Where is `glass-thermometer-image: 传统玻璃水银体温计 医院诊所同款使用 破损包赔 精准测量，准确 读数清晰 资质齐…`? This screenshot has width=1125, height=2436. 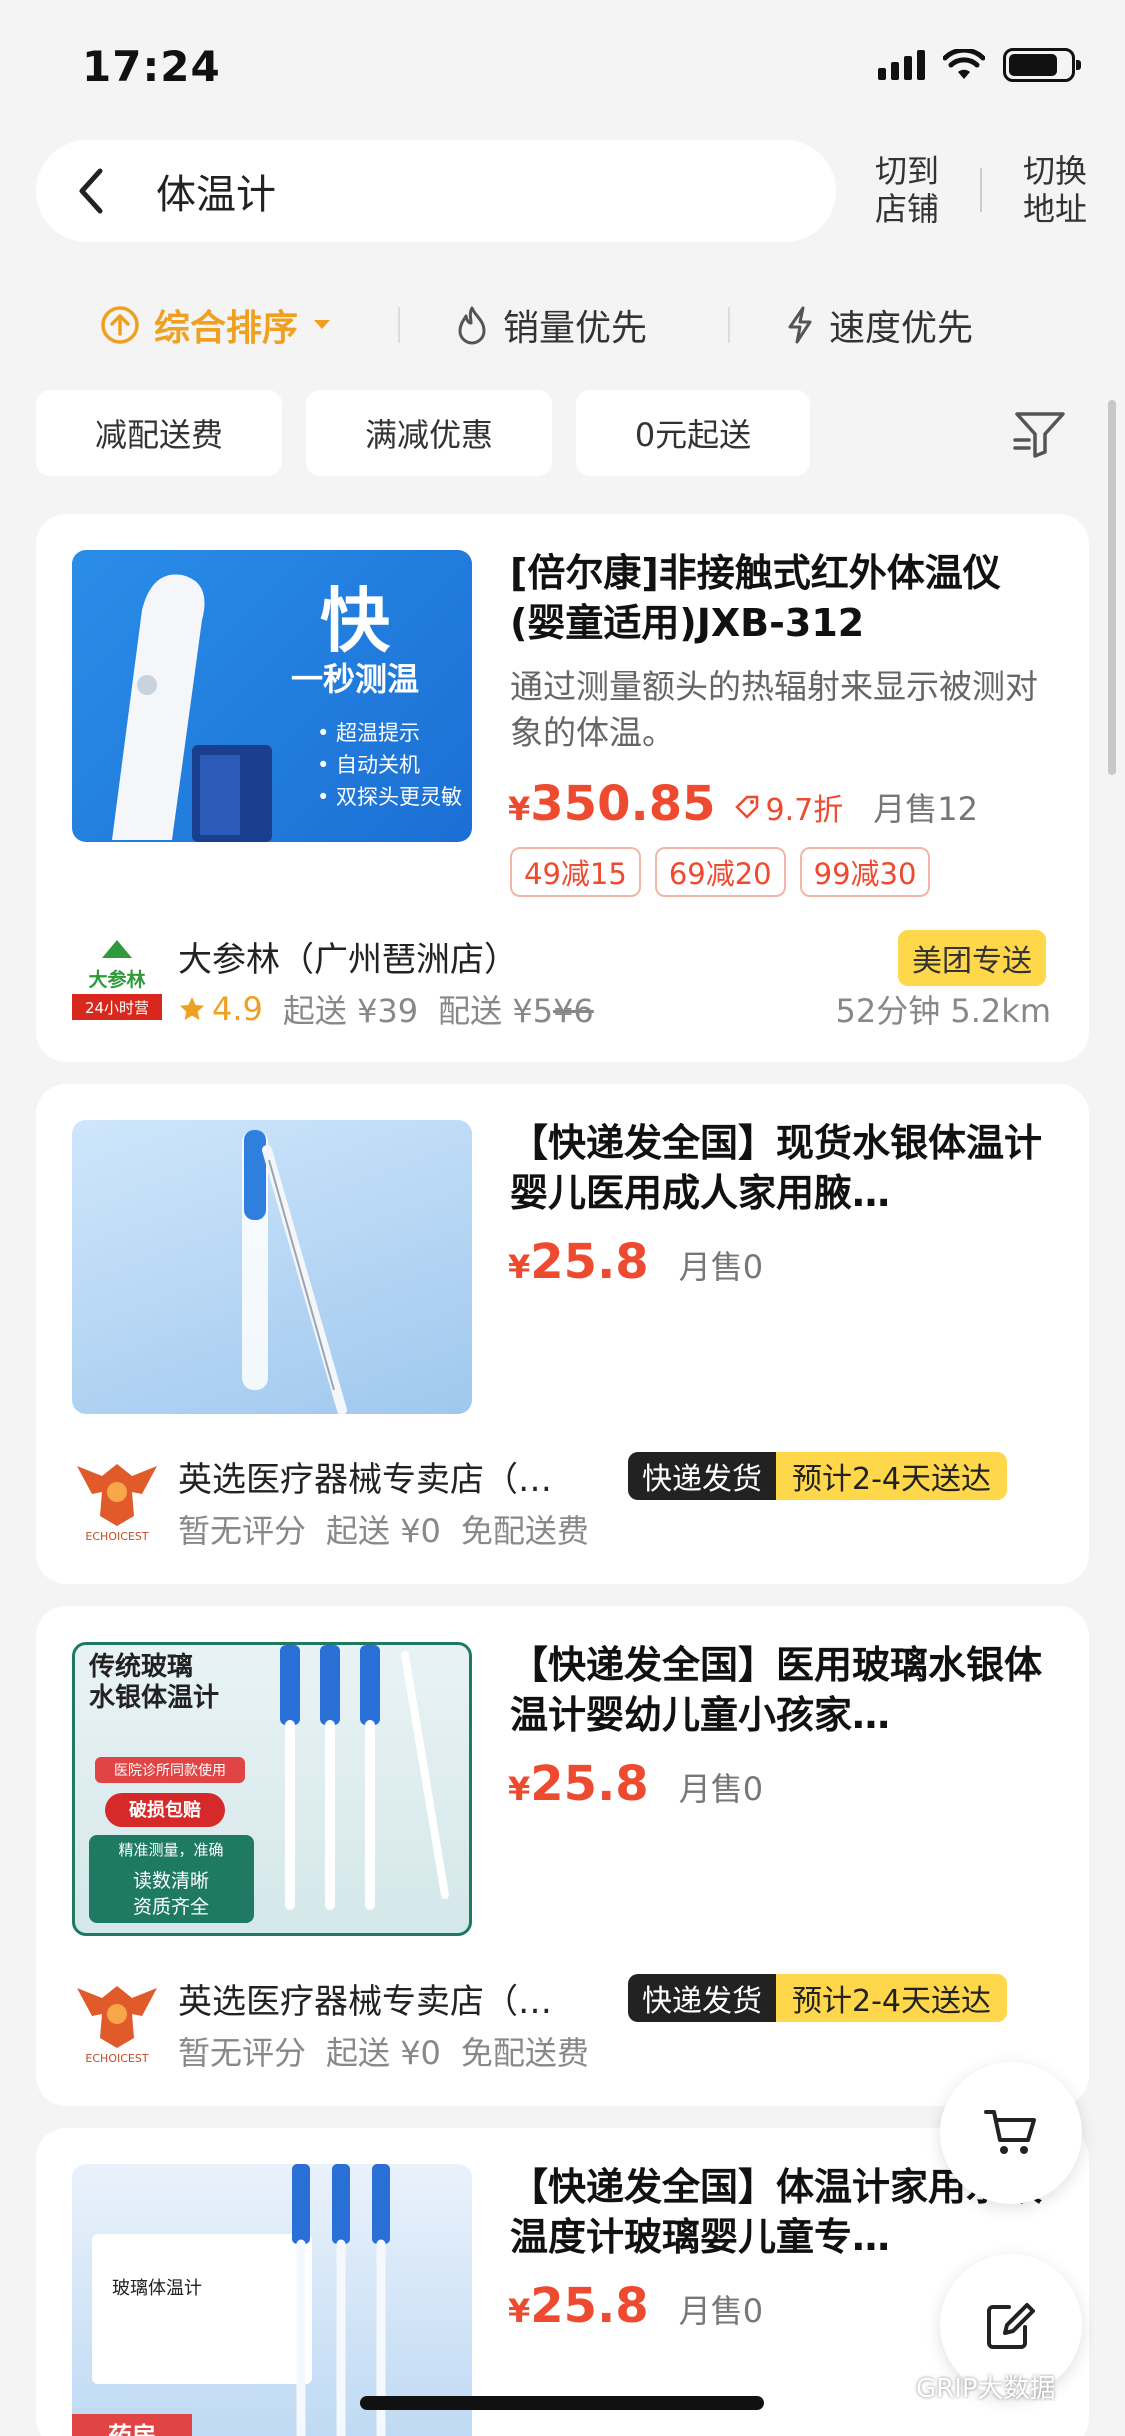 glass-thermometer-image: 传统玻璃水银体温计 医院诊所同款使用 破损包赔 精准测量，准确 读数清晰 资质齐… is located at coordinates (268, 1784).